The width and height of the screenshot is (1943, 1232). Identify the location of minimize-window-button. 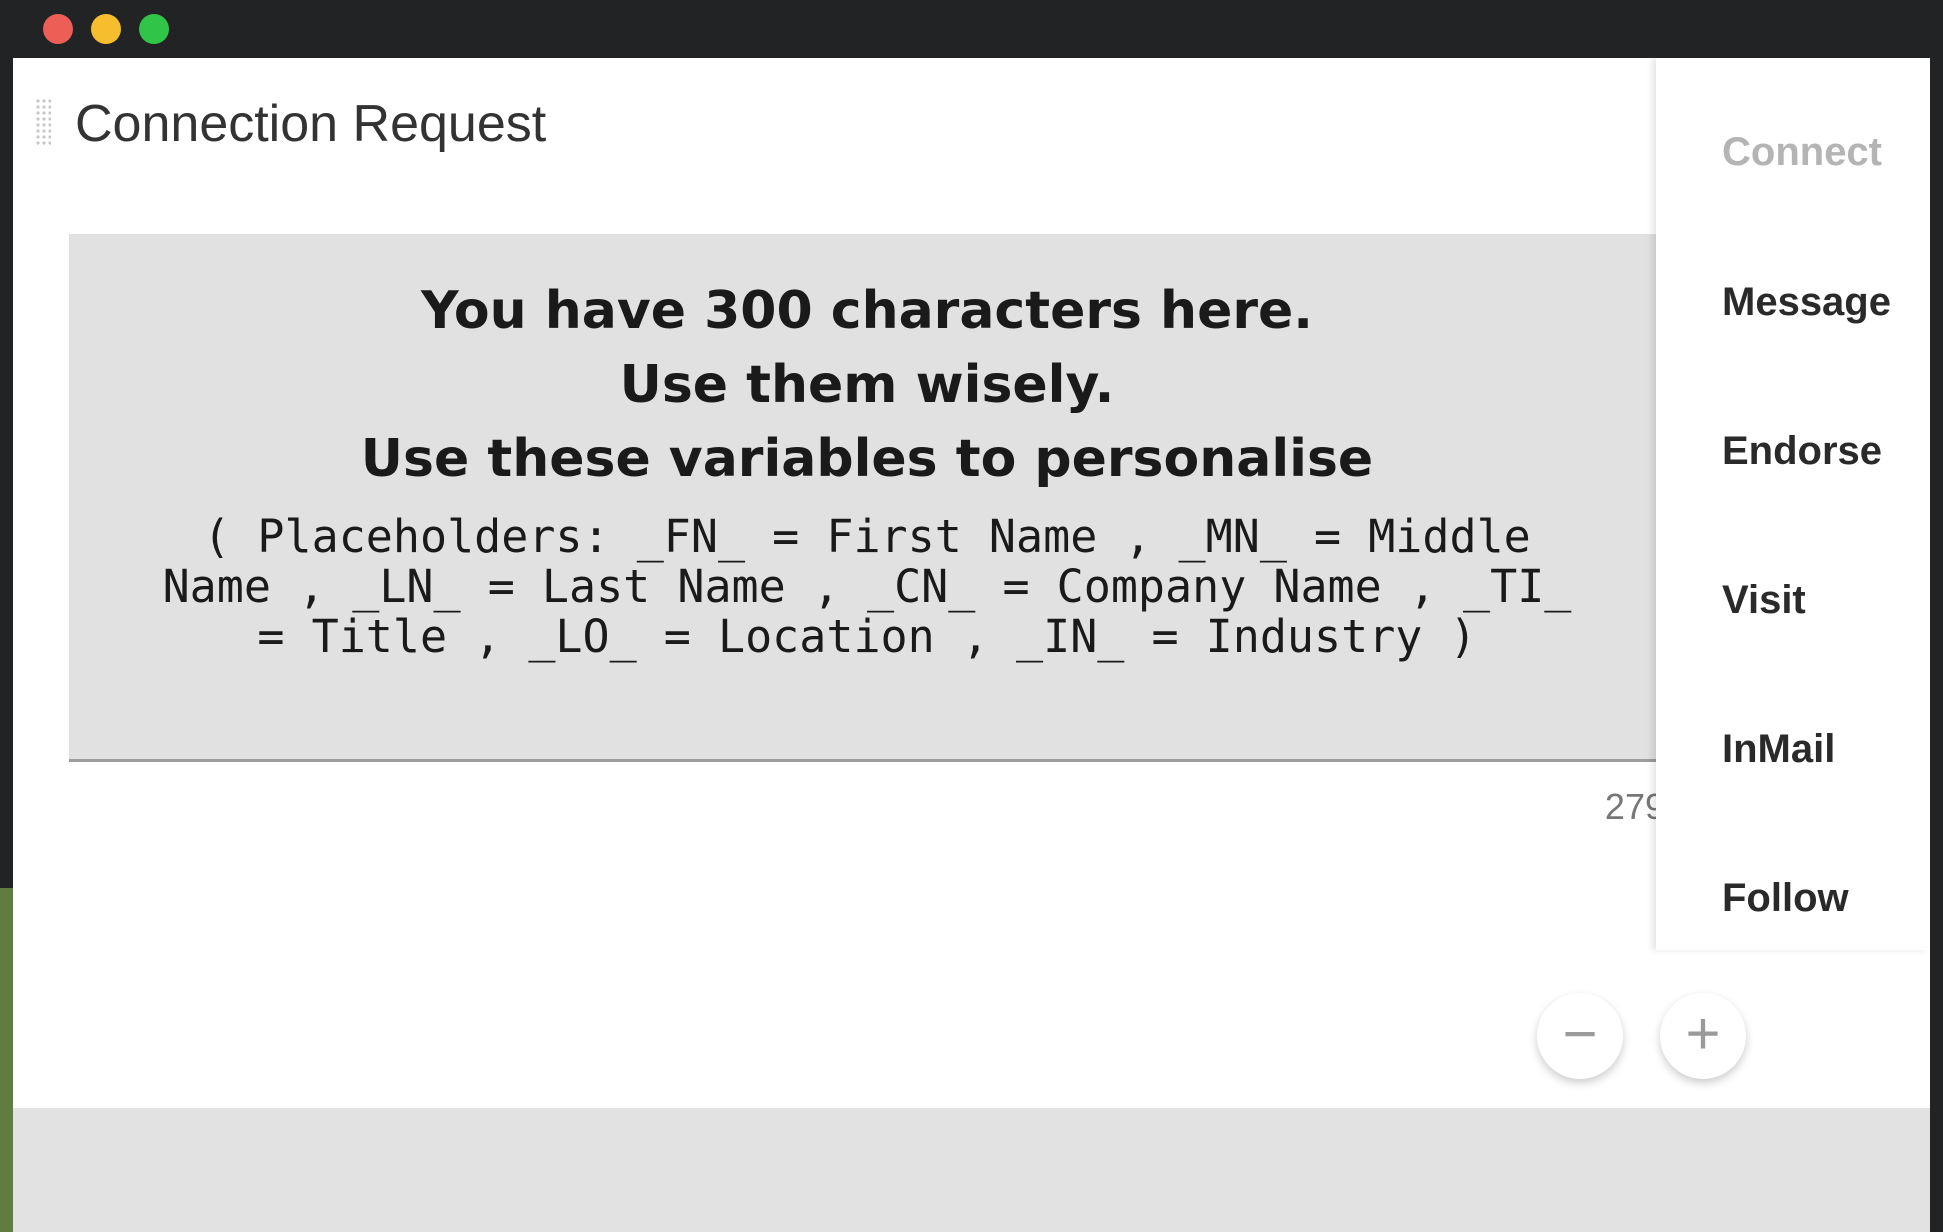
(106, 29).